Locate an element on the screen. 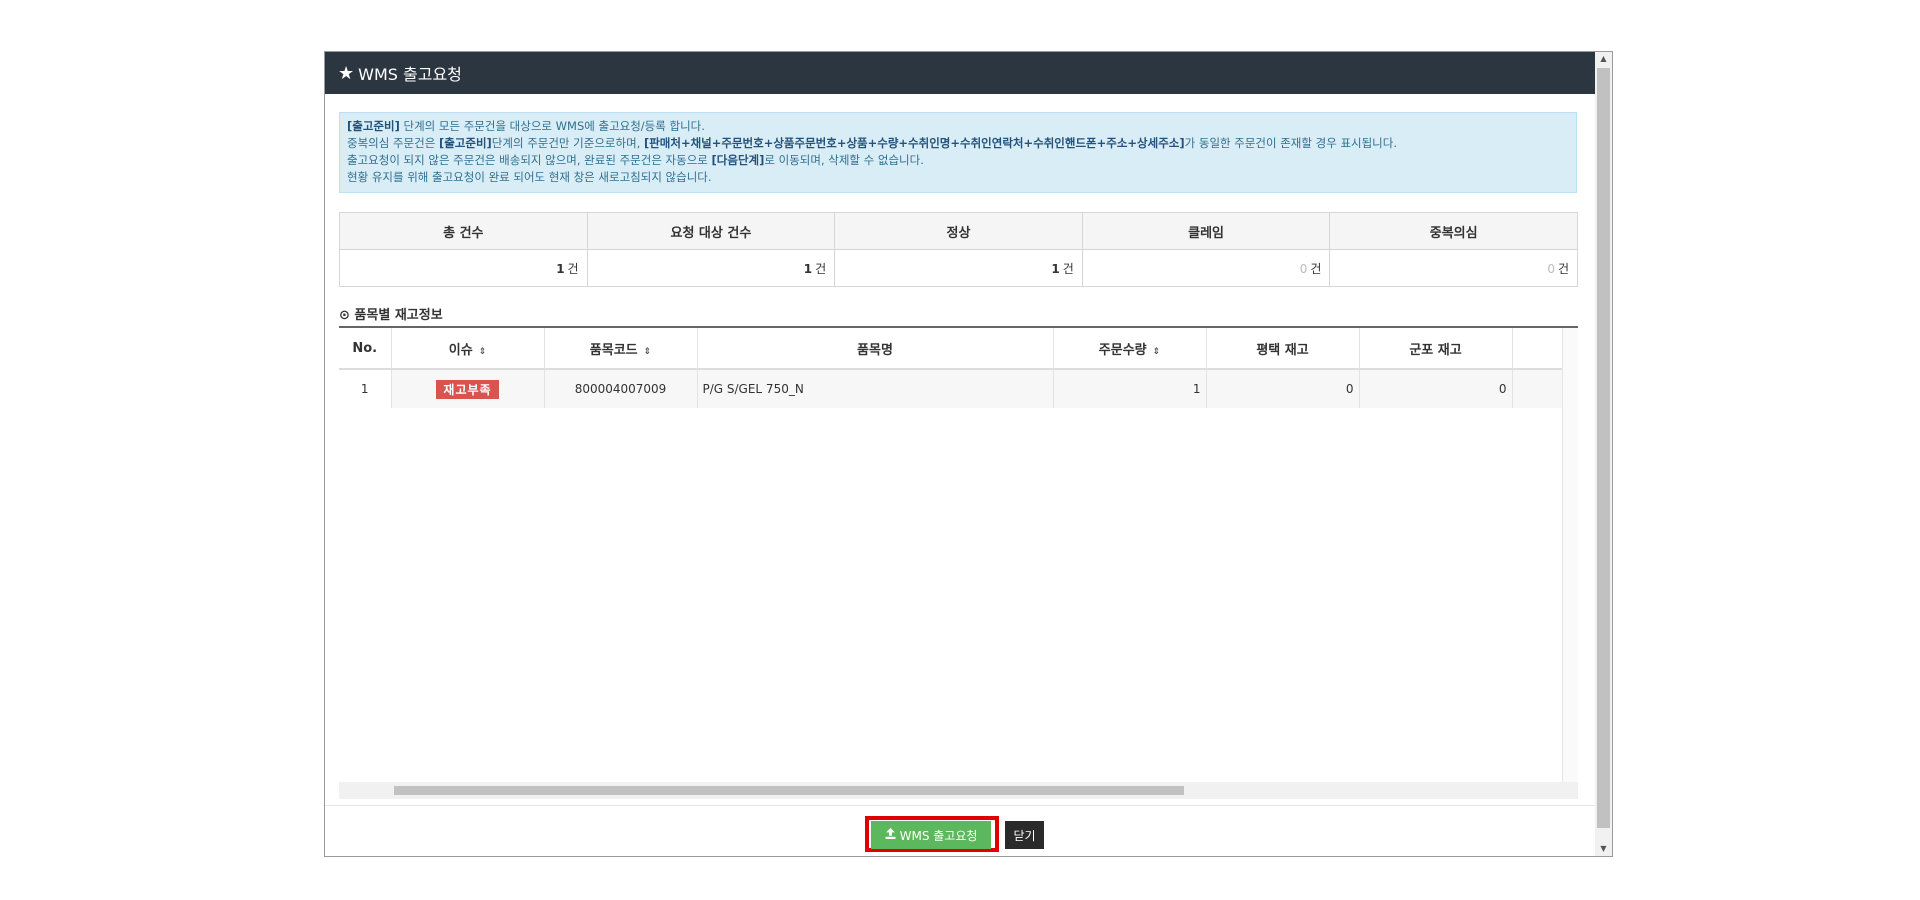 Image resolution: width=1920 pixels, height=900 pixels. summary-header: 요청 대상 건수 is located at coordinates (711, 231).